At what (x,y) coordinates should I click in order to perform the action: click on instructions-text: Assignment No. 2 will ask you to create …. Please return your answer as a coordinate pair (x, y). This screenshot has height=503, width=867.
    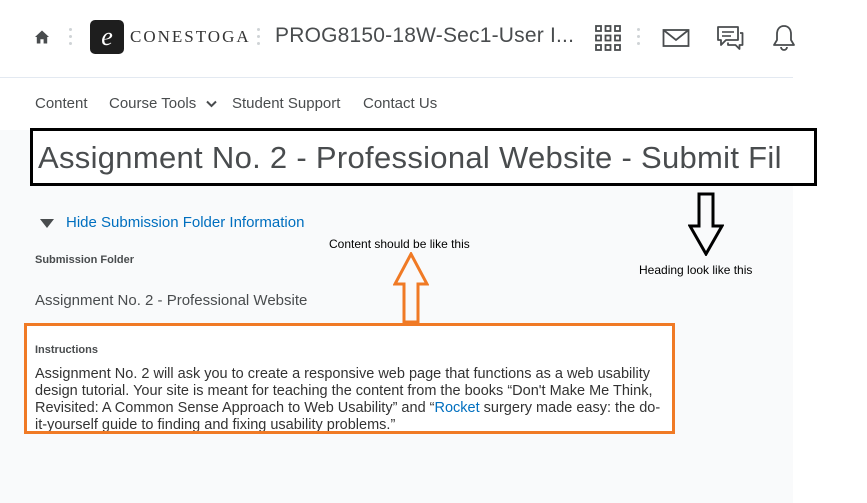
    Looking at the image, I should click on (351, 398).